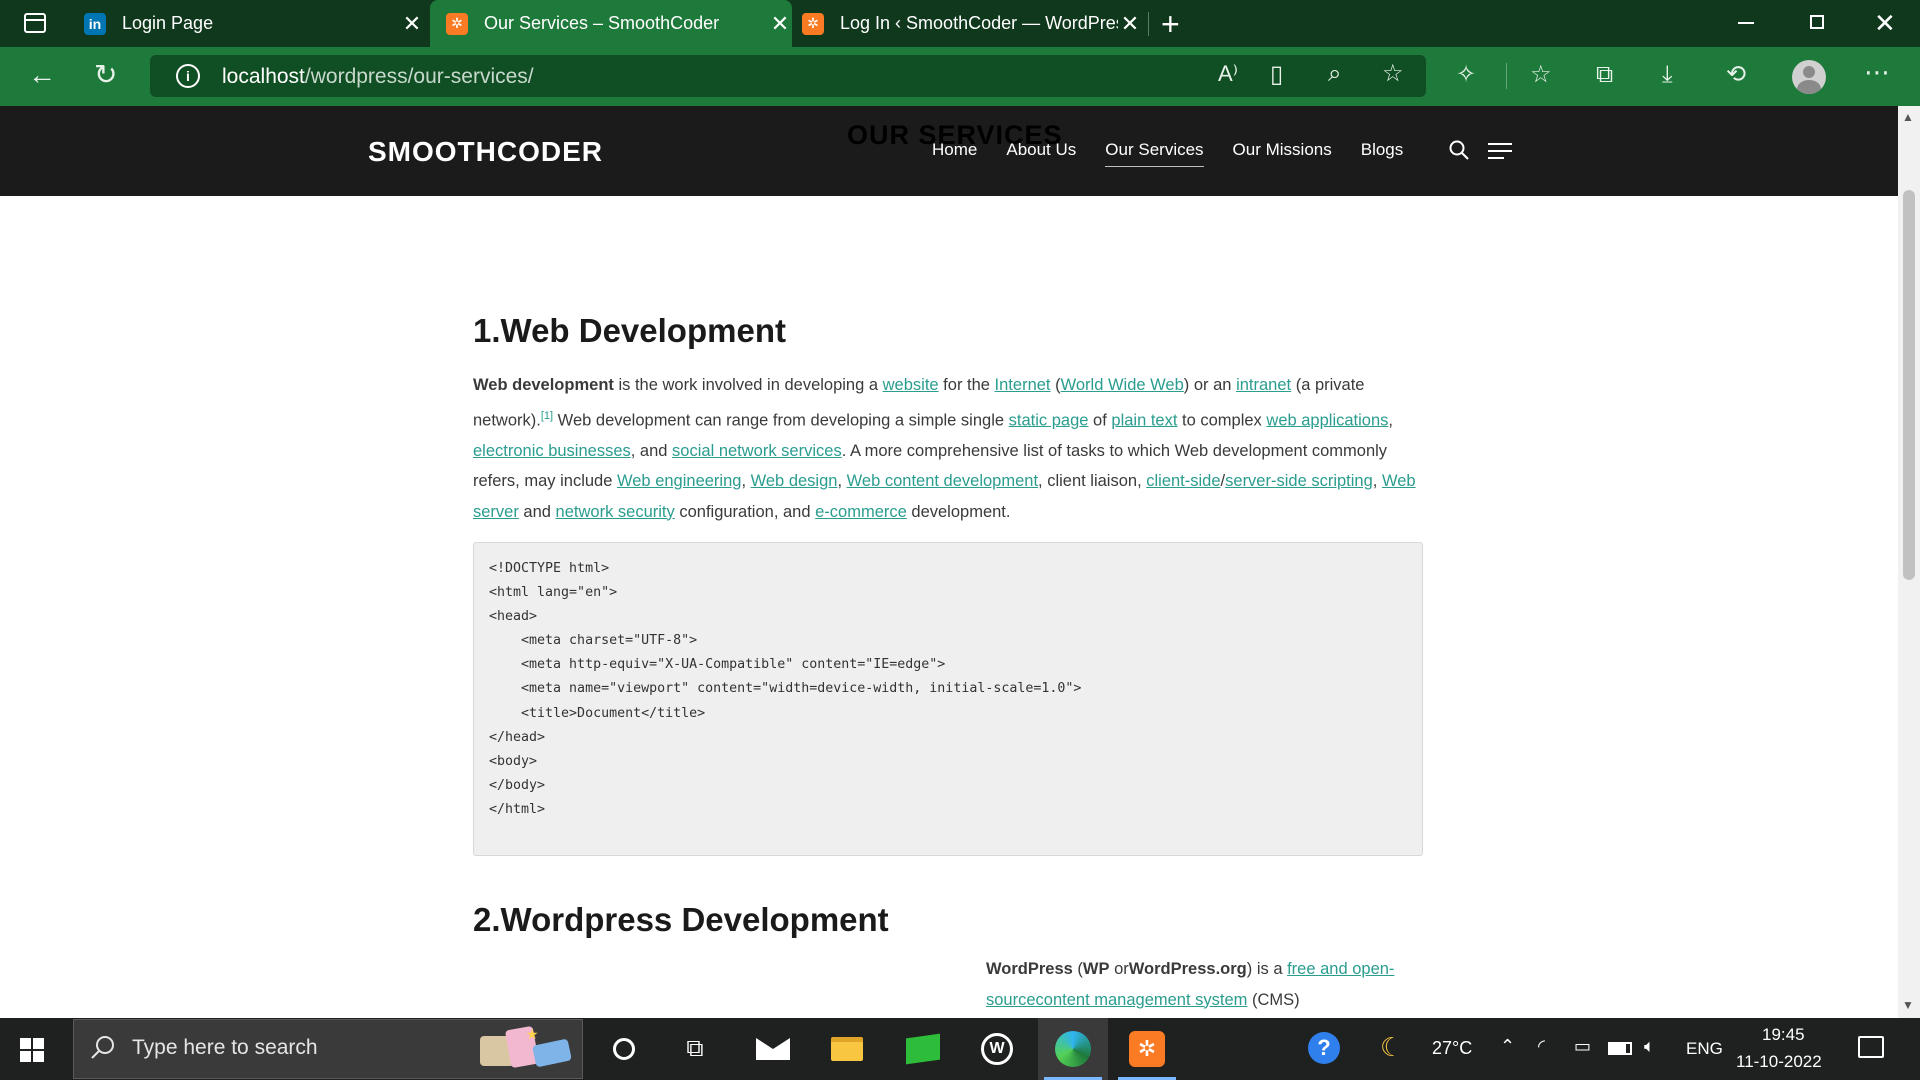  I want to click on scroll-down-arrow-icon: ▼, so click(1908, 1005).